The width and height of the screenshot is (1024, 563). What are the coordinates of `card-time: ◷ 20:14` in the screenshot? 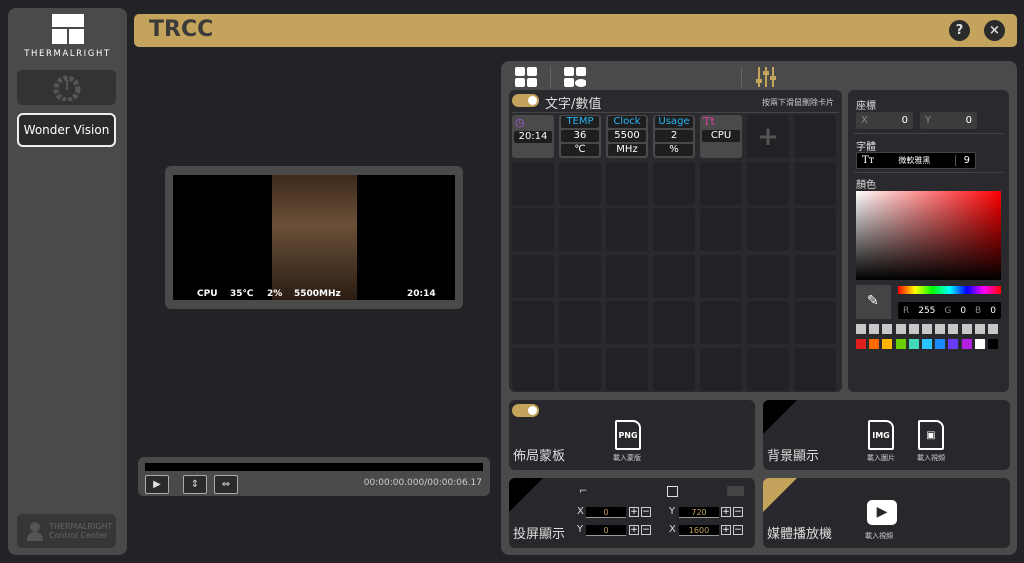 It's located at (533, 136).